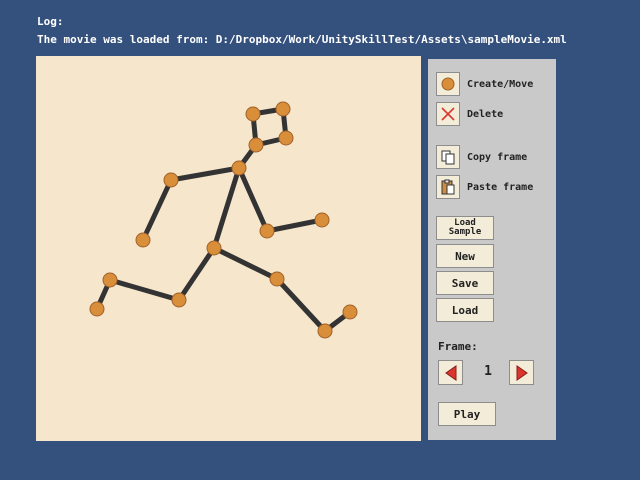  I want to click on new-button: New, so click(465, 256).